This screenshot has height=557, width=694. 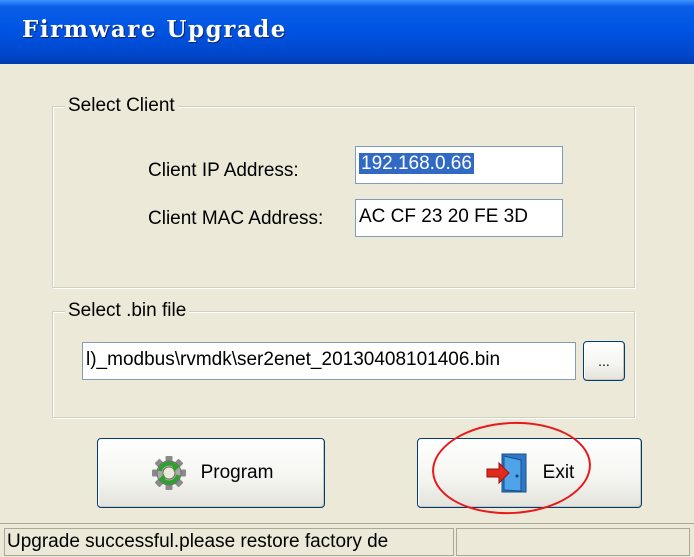 I want to click on client-mac-label: Client MAC Address:, so click(x=236, y=218).